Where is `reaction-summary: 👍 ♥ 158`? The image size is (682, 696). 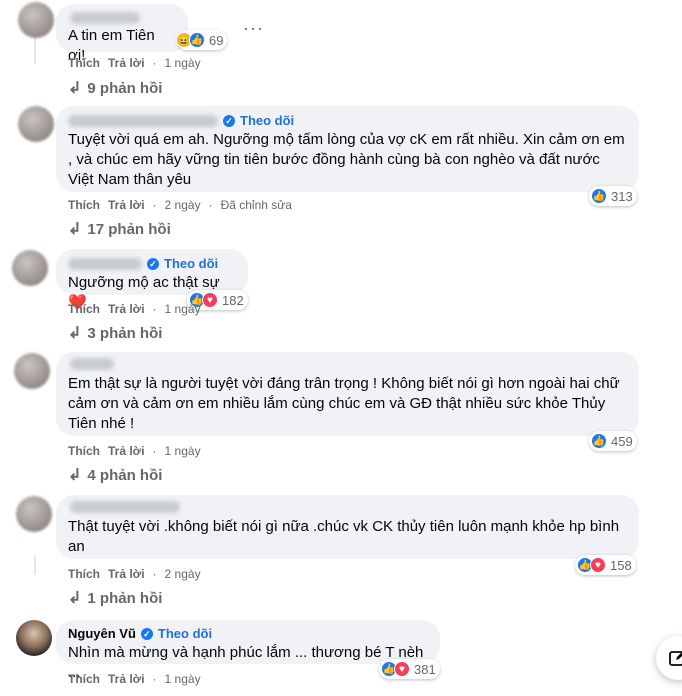
reaction-summary: 👍 ♥ 158 is located at coordinates (605, 565).